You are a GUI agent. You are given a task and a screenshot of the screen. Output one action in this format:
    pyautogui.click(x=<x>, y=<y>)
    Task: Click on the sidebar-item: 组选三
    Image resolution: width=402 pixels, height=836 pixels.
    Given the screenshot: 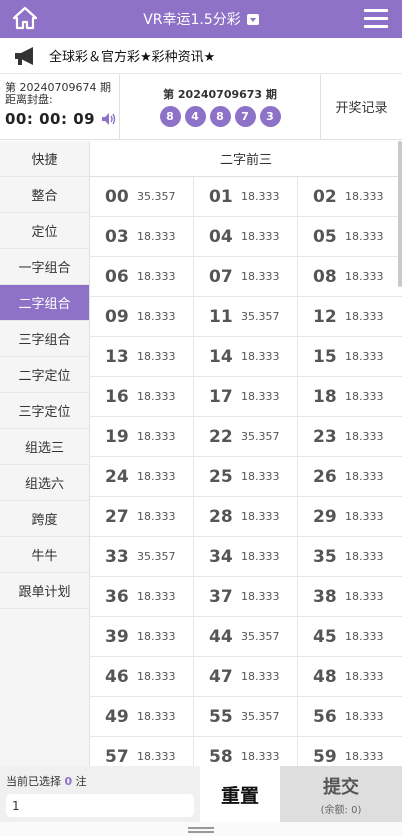 What is the action you would take?
    pyautogui.click(x=44, y=447)
    